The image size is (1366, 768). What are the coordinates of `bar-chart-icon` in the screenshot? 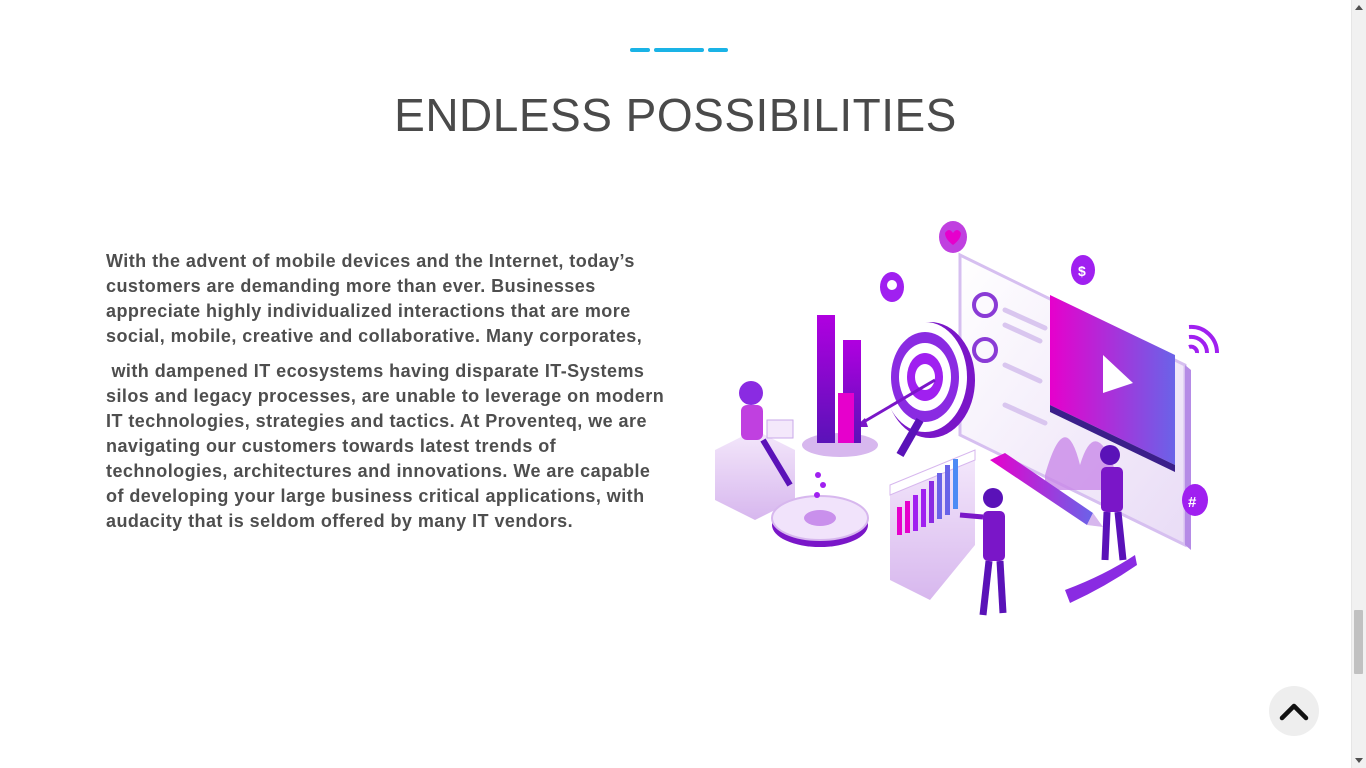 It's located at (932, 524).